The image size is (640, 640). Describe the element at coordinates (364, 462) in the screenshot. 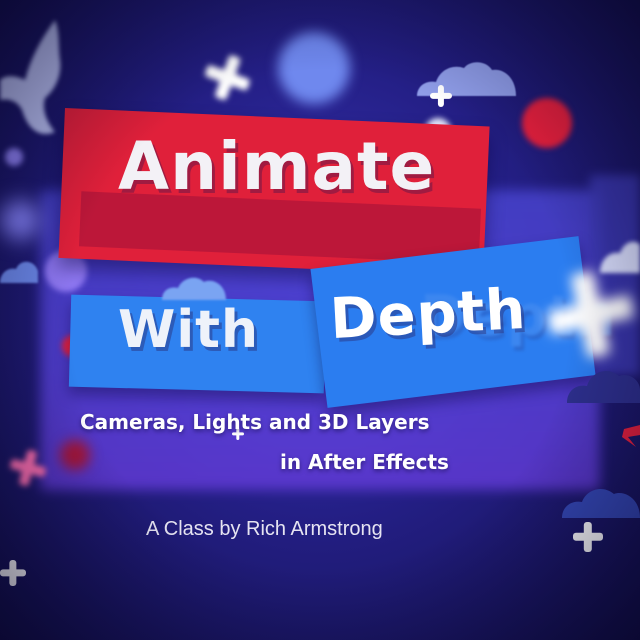

I see `subtitle-line2: in After Effects` at that location.